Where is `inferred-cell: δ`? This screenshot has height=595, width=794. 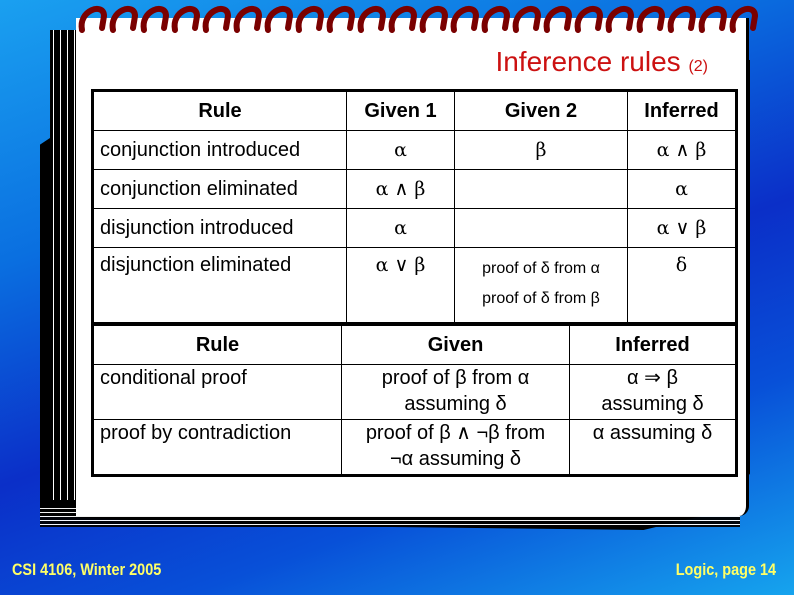
inferred-cell: δ is located at coordinates (682, 285).